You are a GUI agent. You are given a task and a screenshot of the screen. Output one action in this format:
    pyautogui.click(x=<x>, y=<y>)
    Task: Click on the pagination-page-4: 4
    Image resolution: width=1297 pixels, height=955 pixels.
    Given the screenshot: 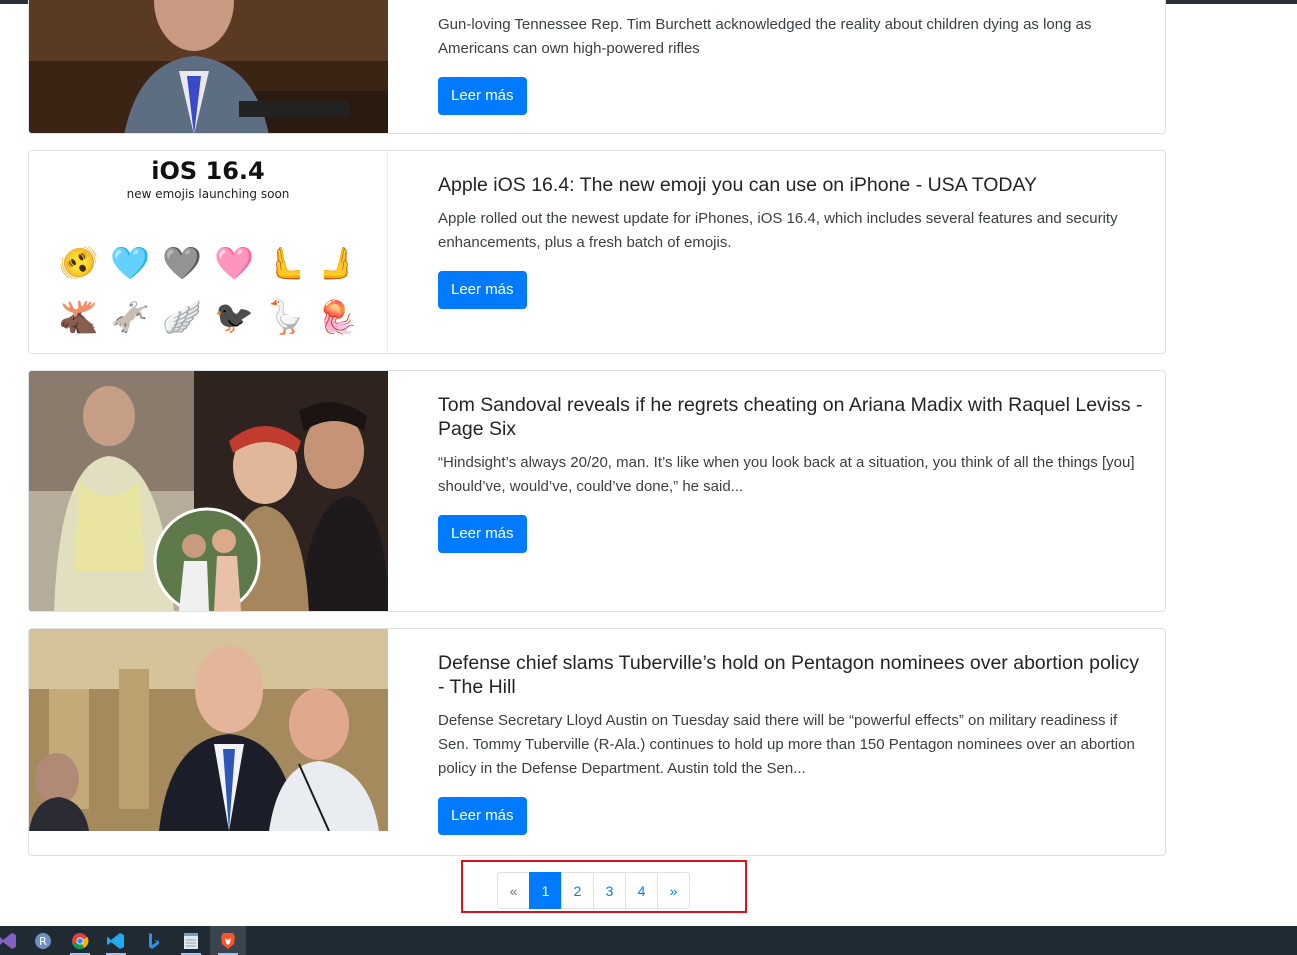 What is the action you would take?
    pyautogui.click(x=641, y=890)
    